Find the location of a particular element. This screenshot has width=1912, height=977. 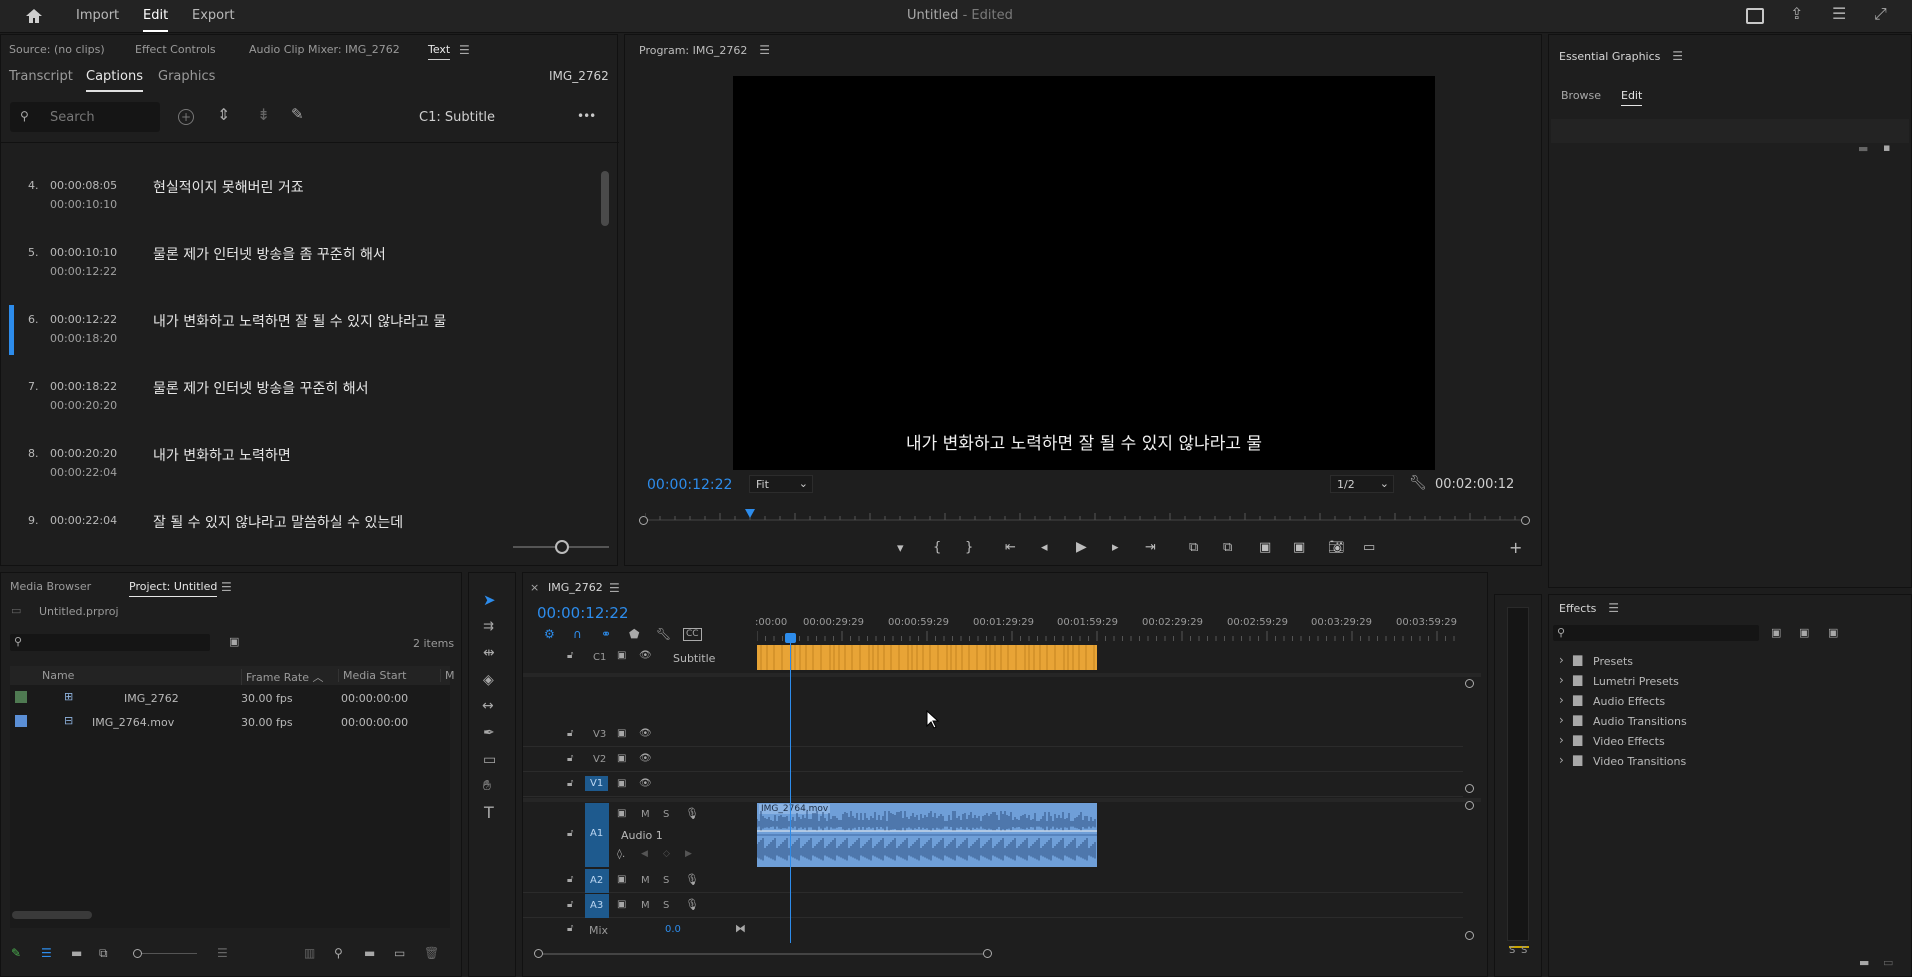

new-item-icon: ▭ is located at coordinates (399, 953).